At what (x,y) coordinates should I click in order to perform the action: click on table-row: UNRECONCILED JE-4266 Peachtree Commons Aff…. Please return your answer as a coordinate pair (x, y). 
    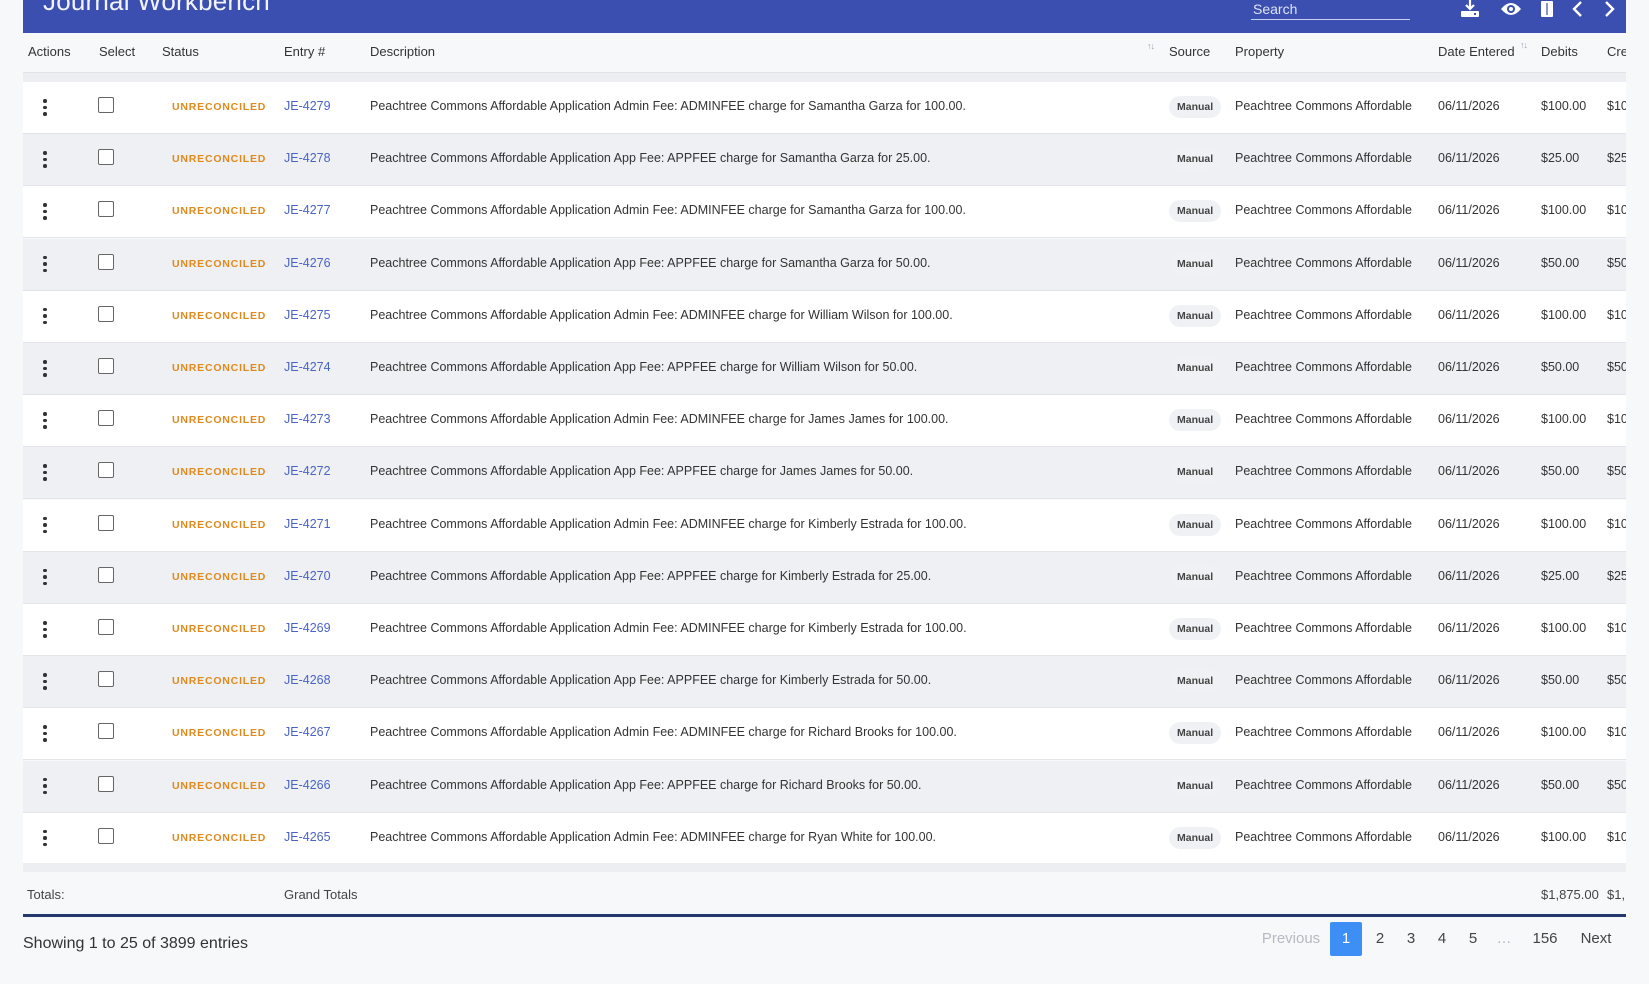
    Looking at the image, I should click on (824, 786).